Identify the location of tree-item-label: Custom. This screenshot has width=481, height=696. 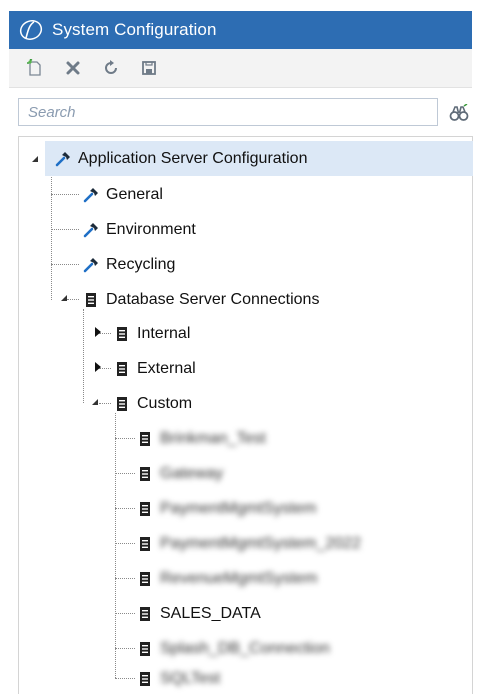
(165, 403).